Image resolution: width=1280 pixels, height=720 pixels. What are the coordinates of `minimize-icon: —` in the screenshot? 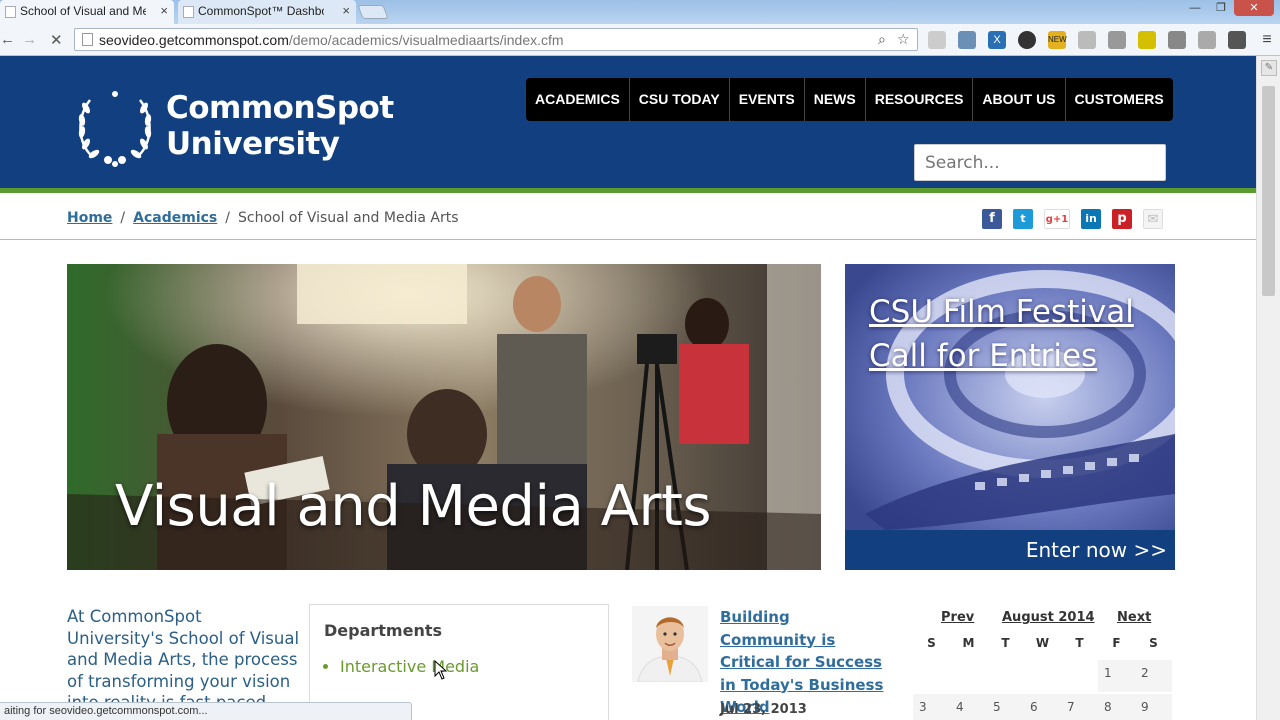 It's located at (1195, 8).